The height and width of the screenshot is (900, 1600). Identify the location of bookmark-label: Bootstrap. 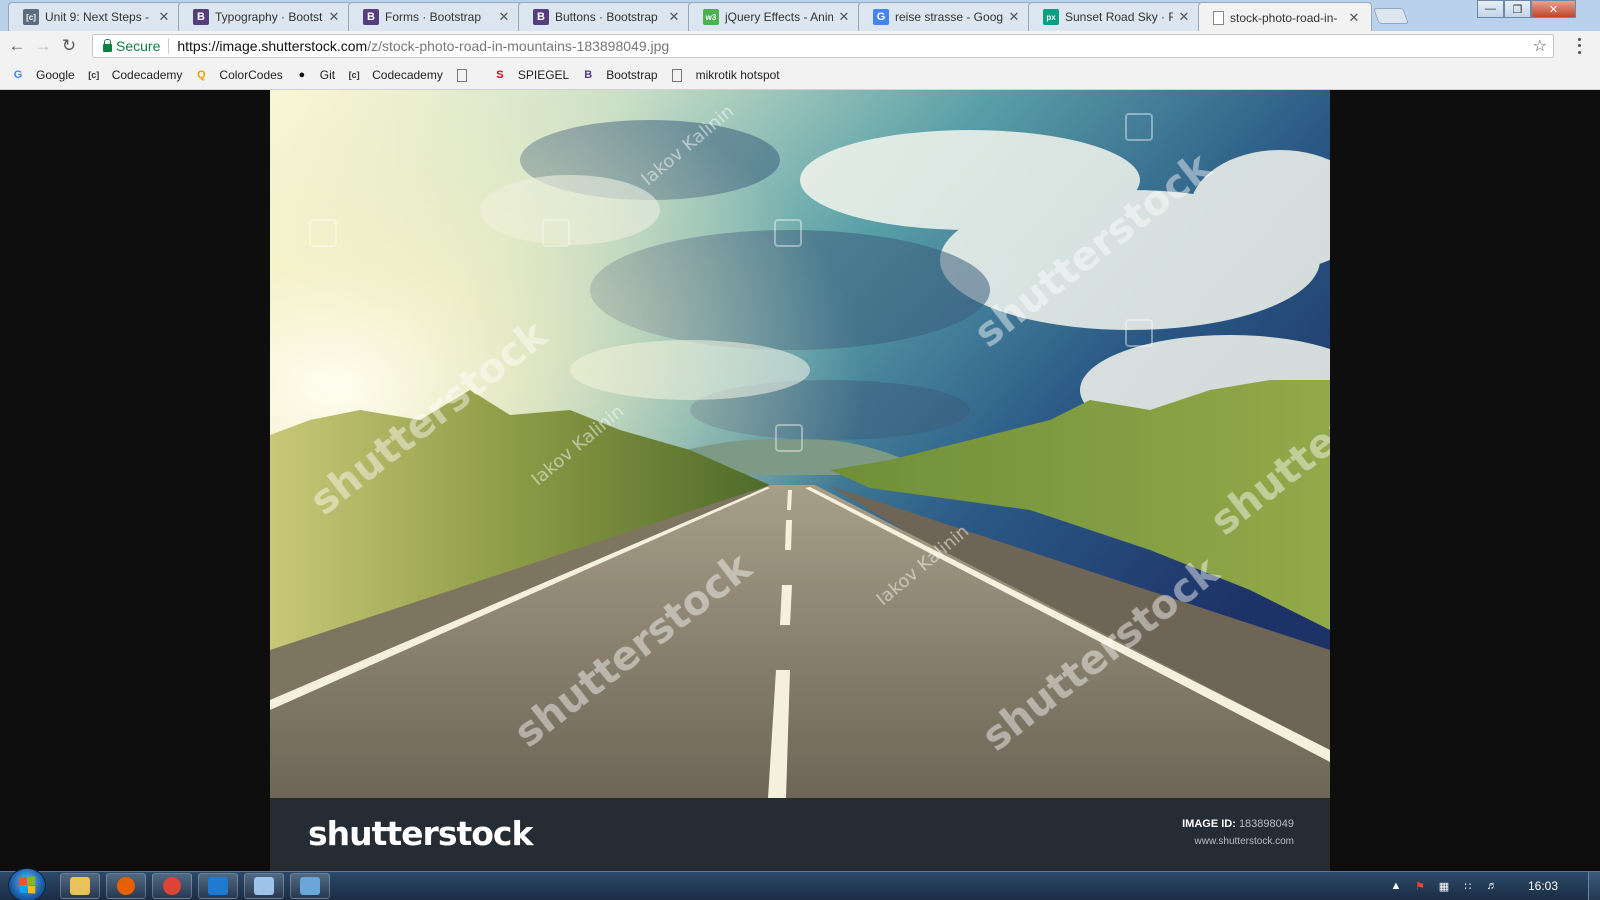
(632, 75).